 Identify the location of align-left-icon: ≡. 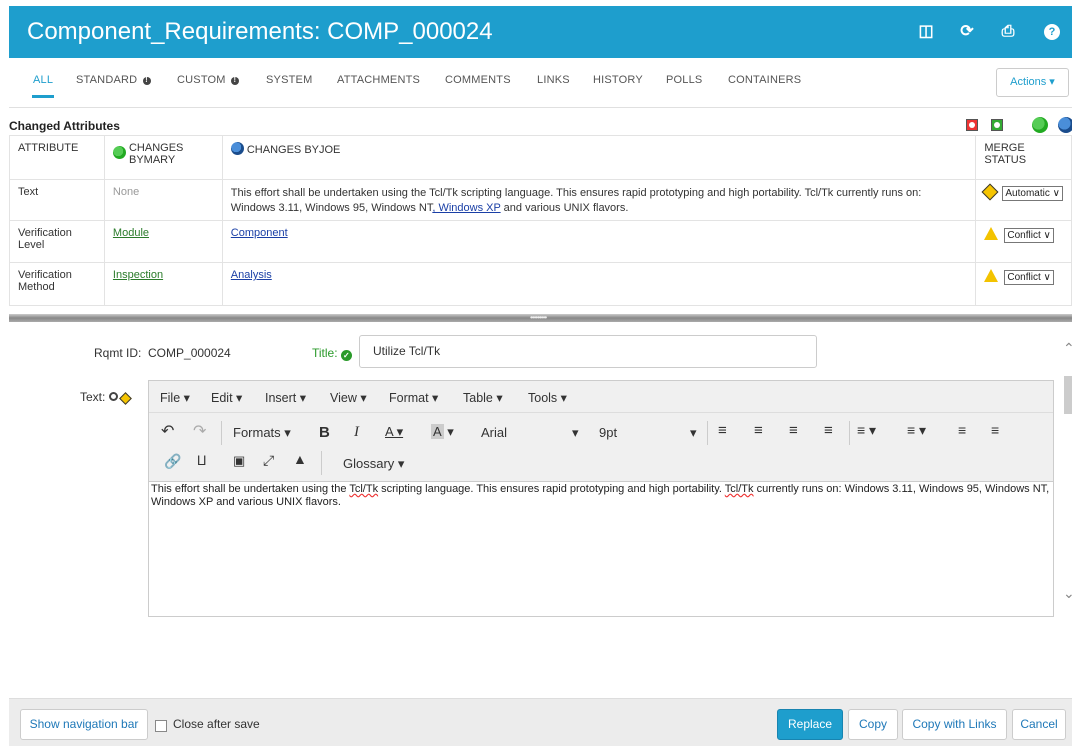
(722, 430).